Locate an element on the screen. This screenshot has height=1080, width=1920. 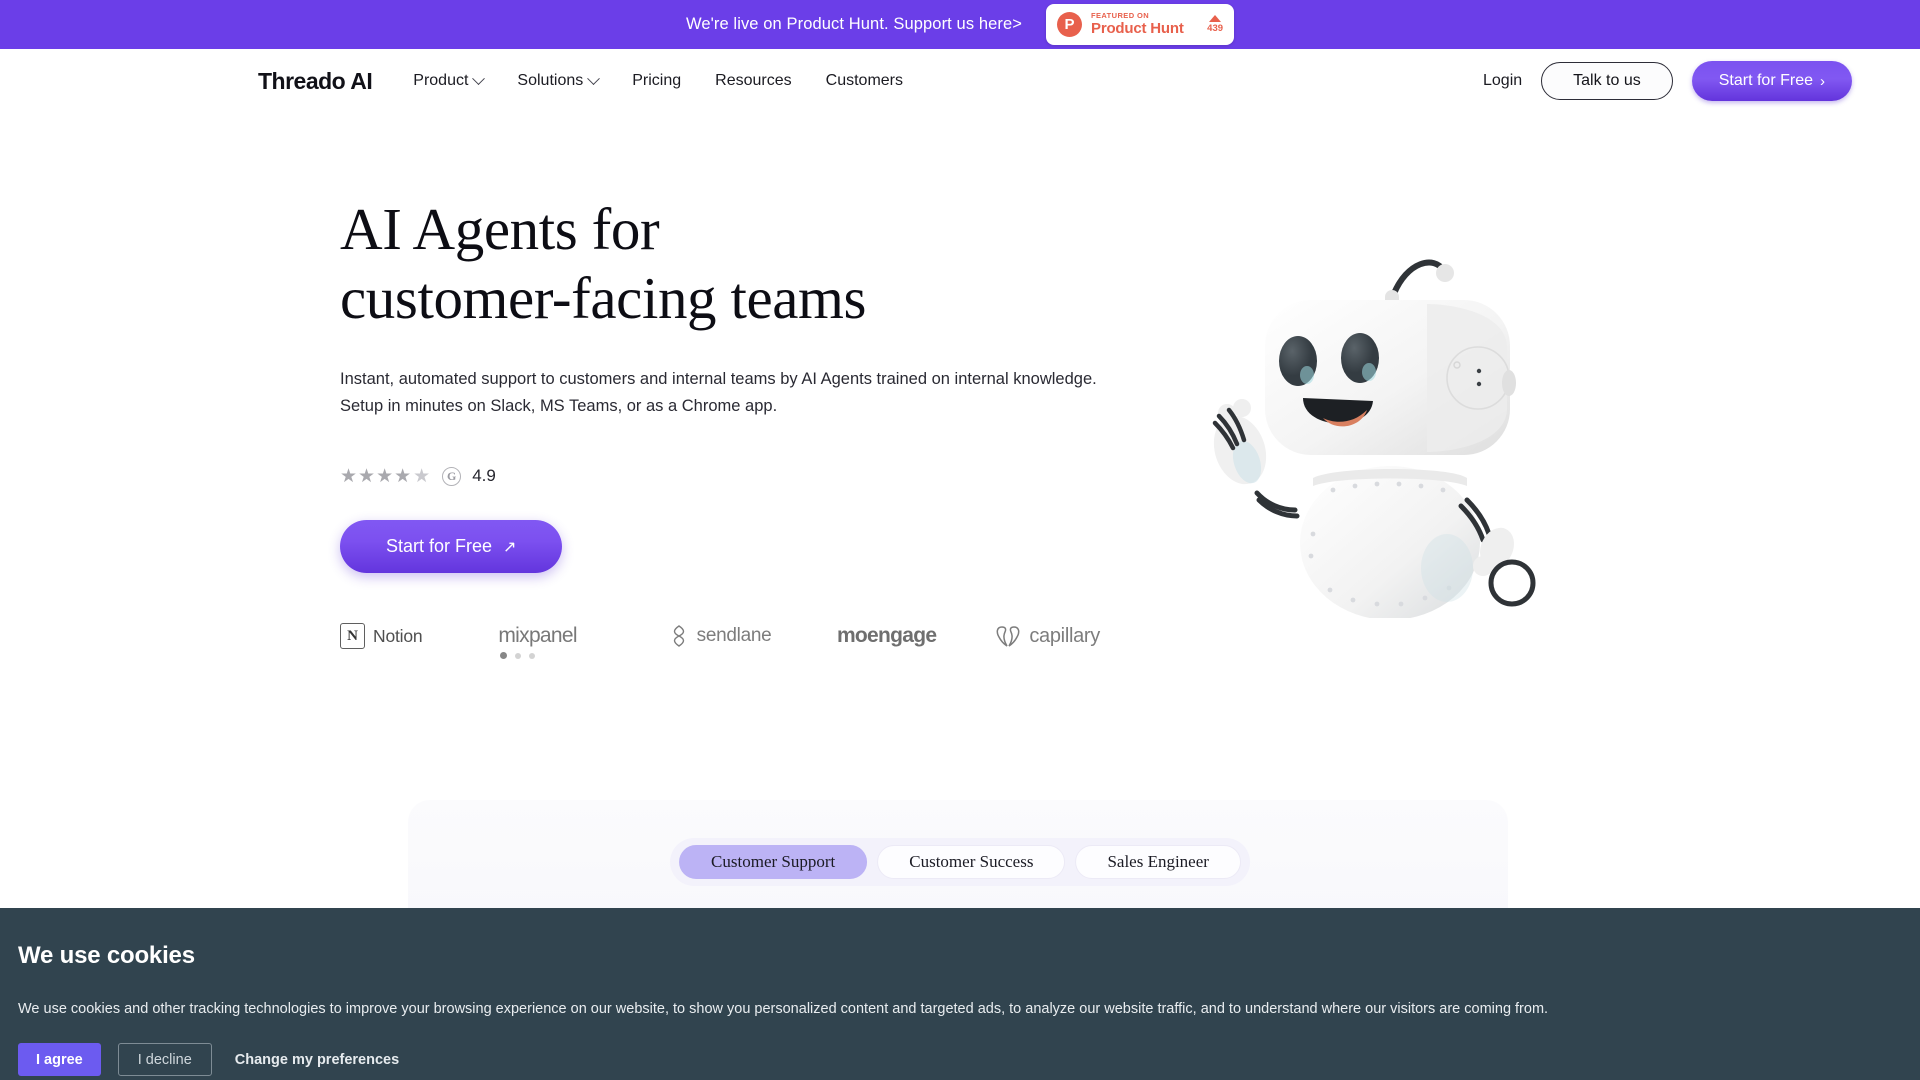
nav-item-solutions-label: Solutions is located at coordinates (550, 80).